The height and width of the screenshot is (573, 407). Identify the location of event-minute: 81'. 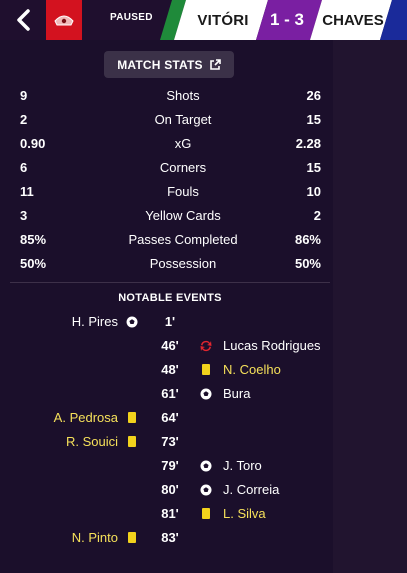
(170, 513).